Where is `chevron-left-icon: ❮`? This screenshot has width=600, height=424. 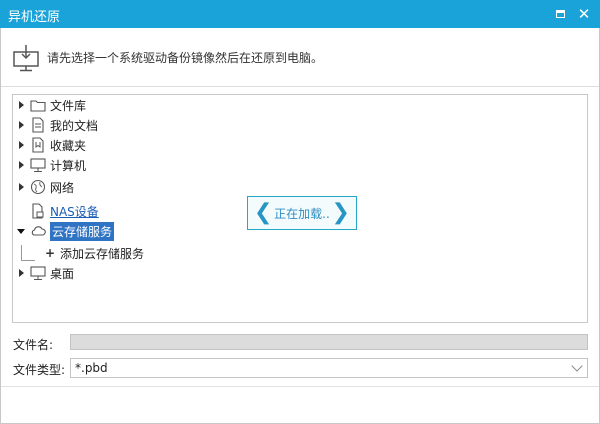 chevron-left-icon: ❮ is located at coordinates (263, 212).